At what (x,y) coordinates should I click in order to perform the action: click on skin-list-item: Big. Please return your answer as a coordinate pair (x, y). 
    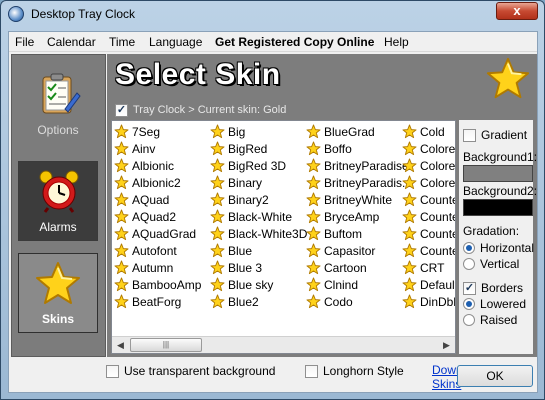
    Looking at the image, I should click on (258, 131).